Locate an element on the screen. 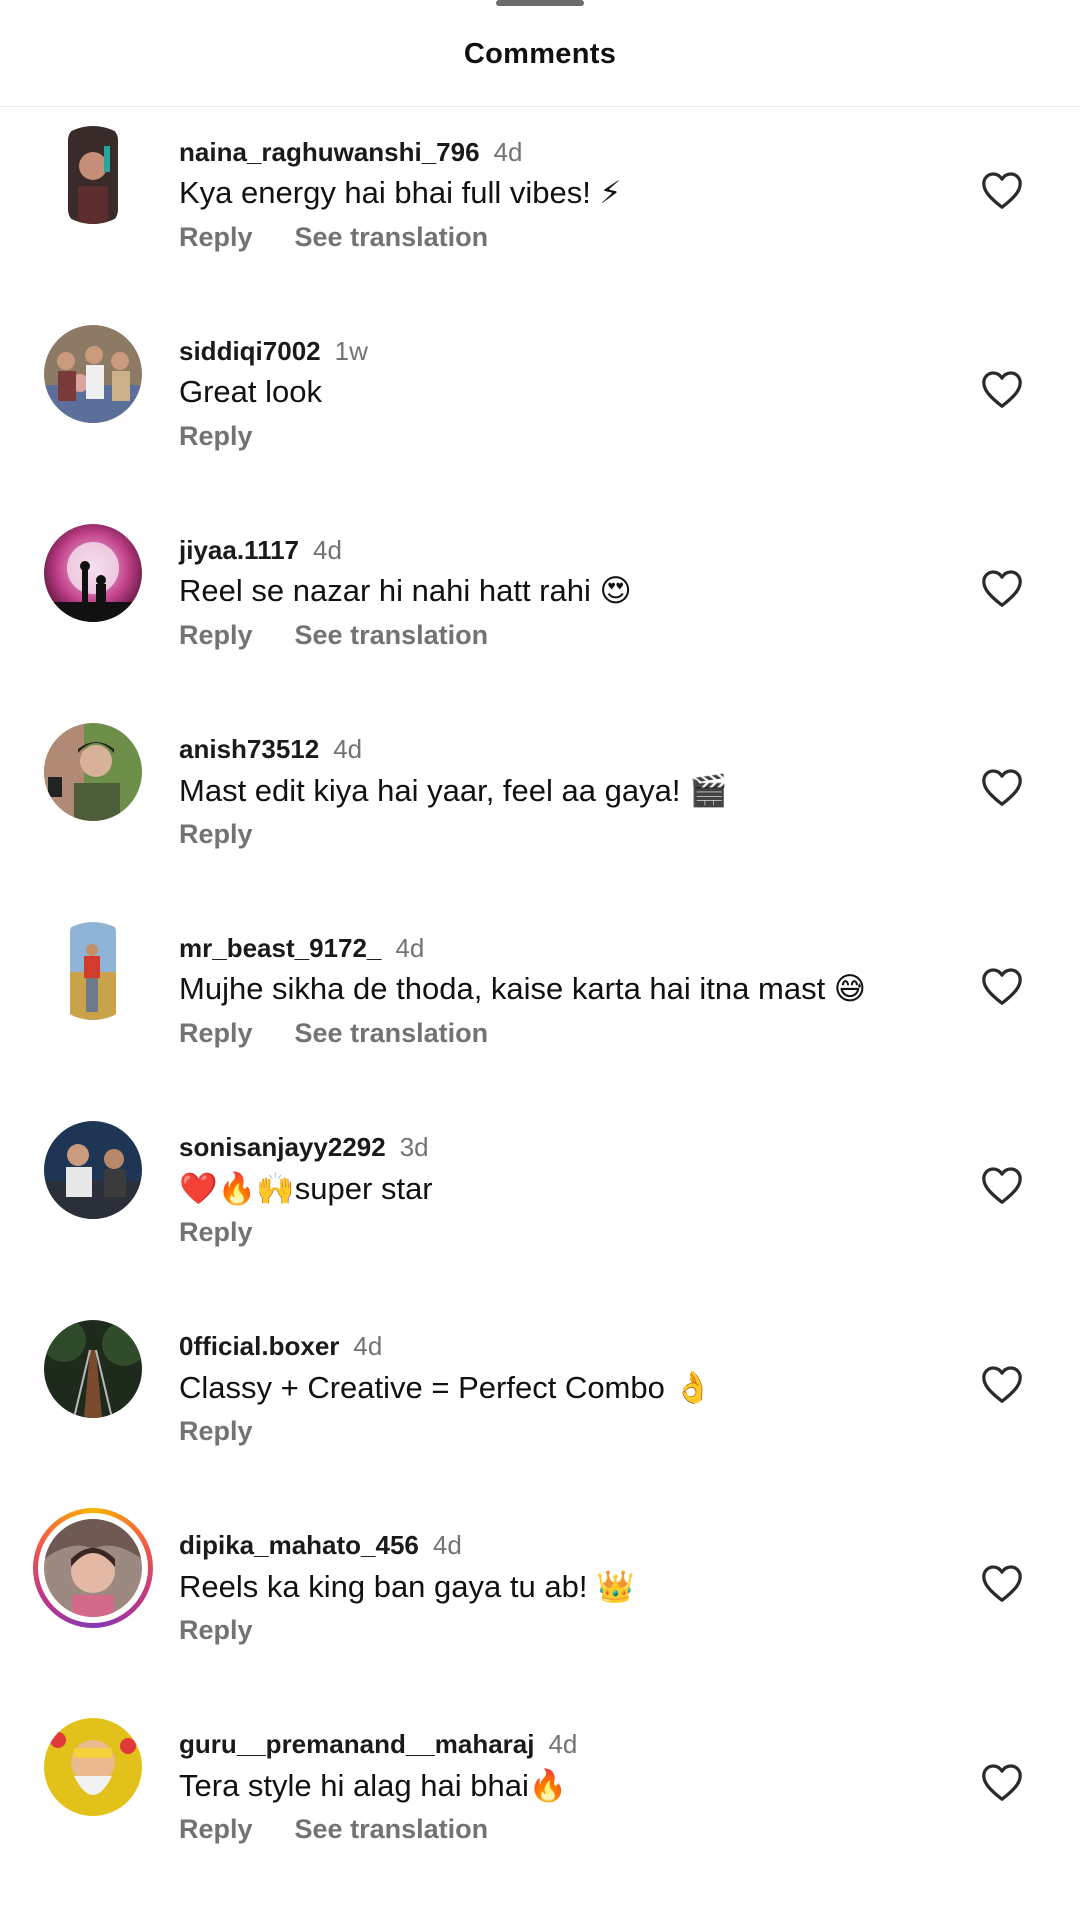 This screenshot has width=1080, height=1918. comment-username: sonisanjayy2292 3d is located at coordinates (304, 1147).